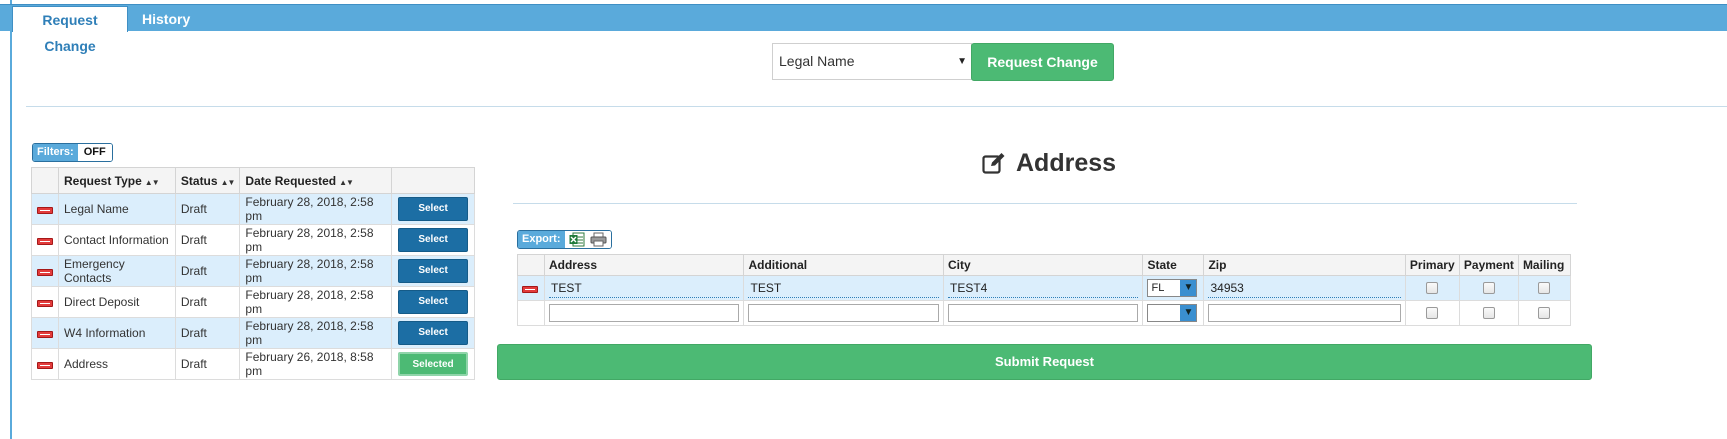 Image resolution: width=1727 pixels, height=439 pixels. I want to click on address-row: TEST TEST TEST4 FL ▼ 34953, so click(1044, 288).